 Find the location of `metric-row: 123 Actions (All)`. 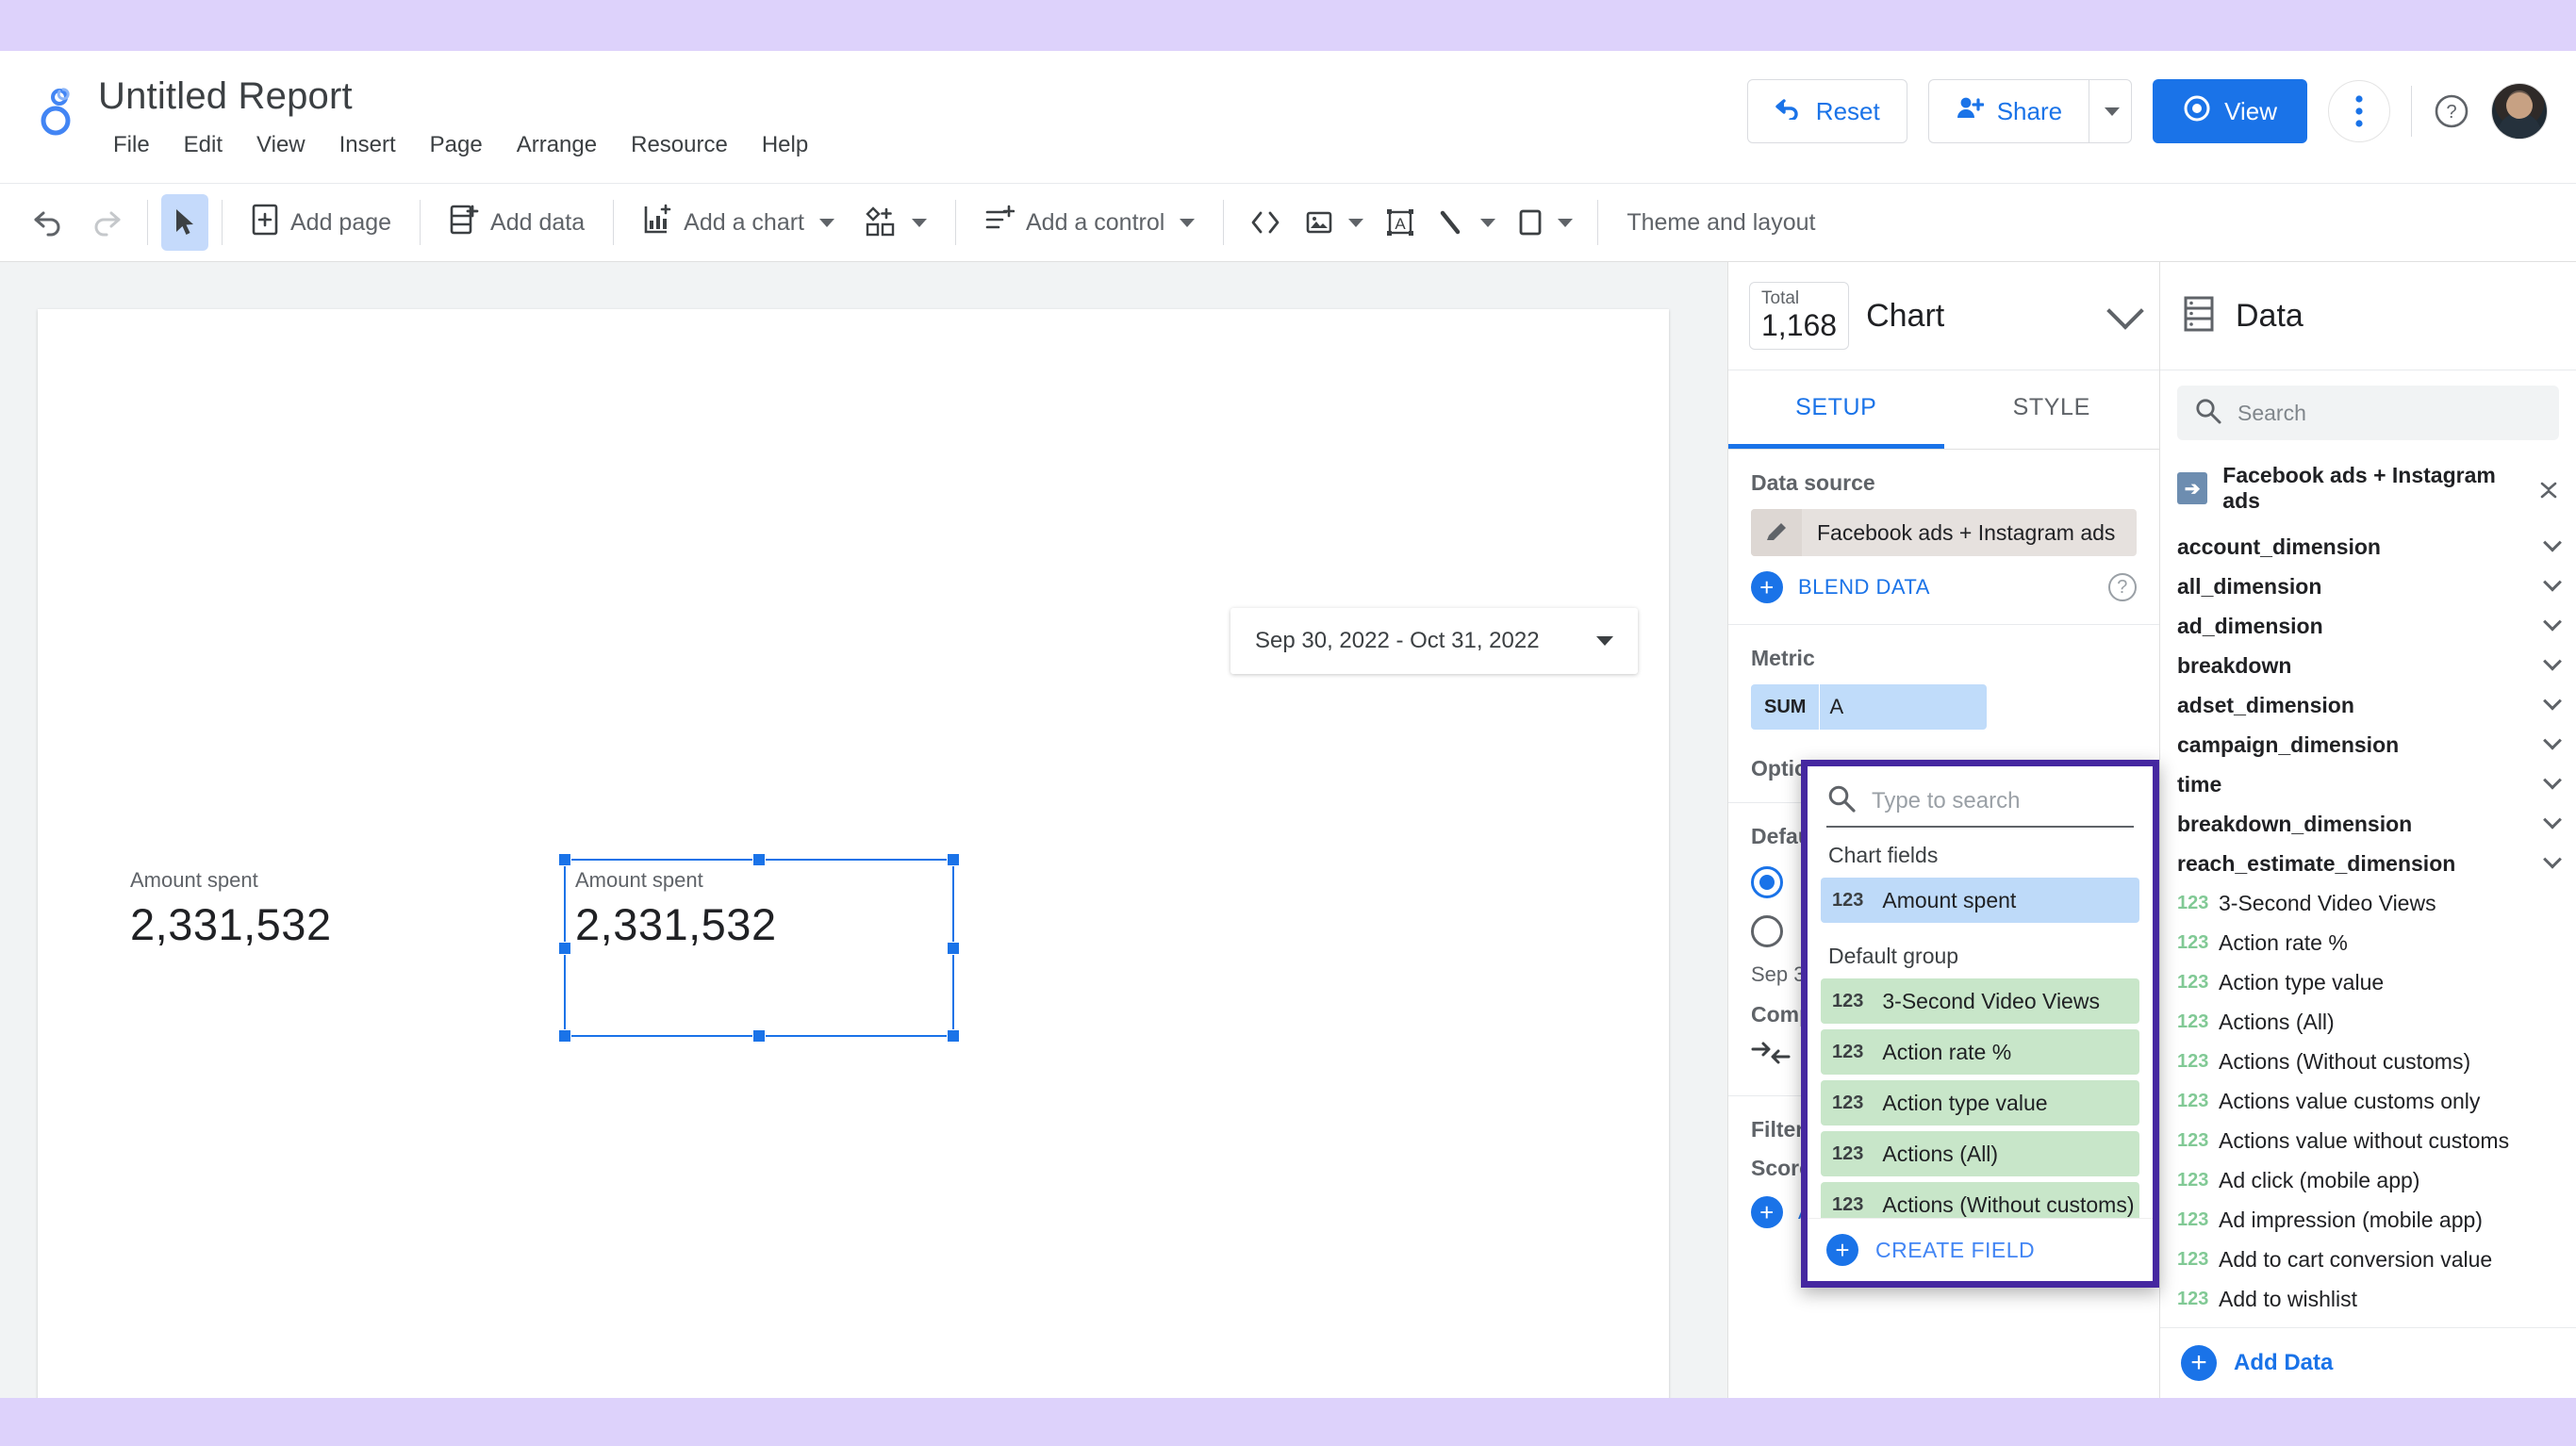

metric-row: 123 Actions (All) is located at coordinates (2368, 1022).